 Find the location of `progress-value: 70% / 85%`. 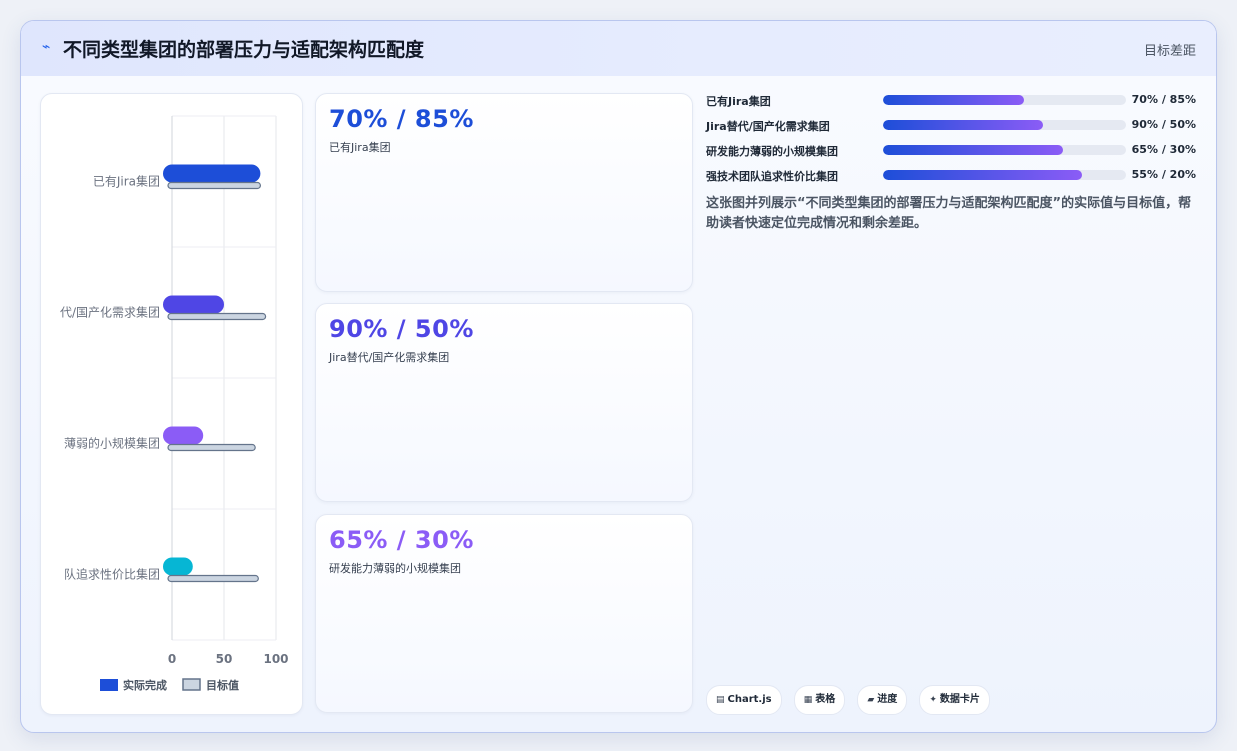

progress-value: 70% / 85% is located at coordinates (1163, 99).